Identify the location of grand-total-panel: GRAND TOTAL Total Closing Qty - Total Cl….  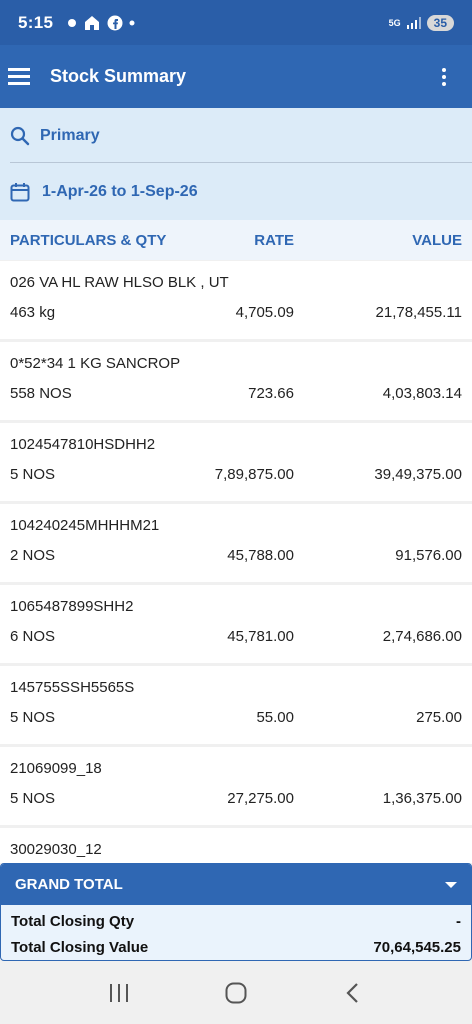
(236, 912).